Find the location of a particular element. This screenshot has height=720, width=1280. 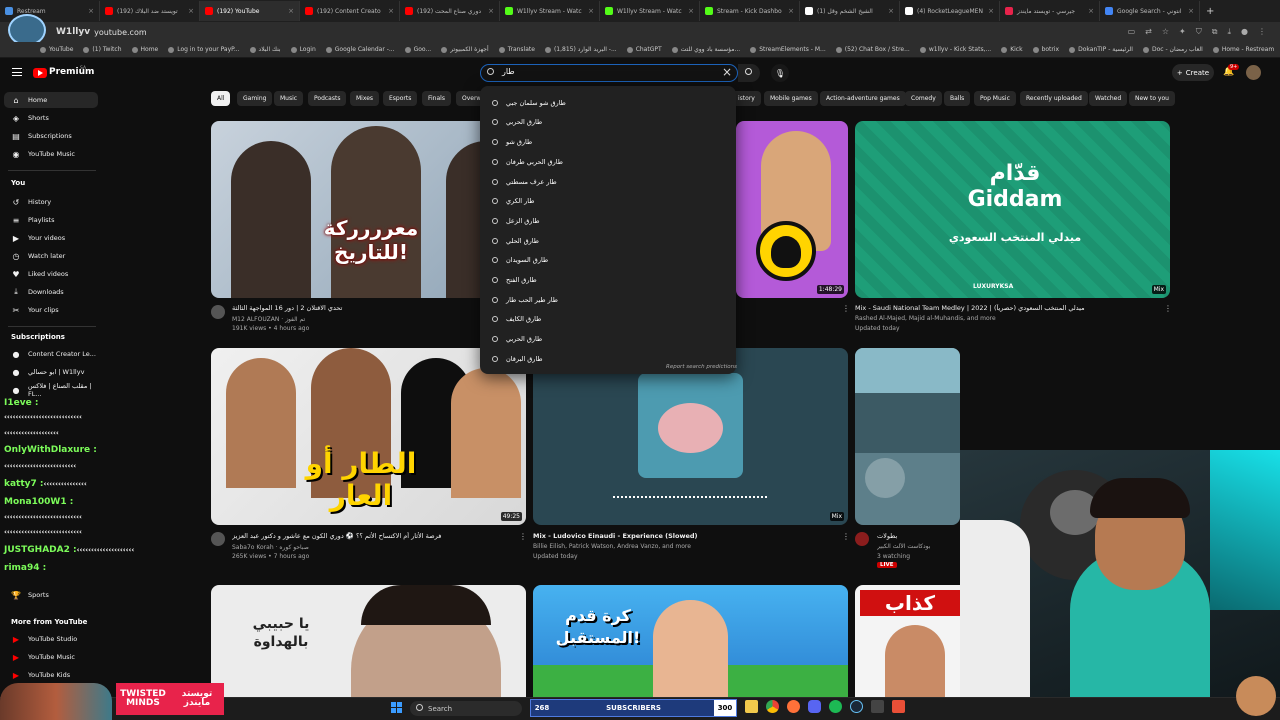

search-suggestion: طارق الفتح is located at coordinates (608, 280).